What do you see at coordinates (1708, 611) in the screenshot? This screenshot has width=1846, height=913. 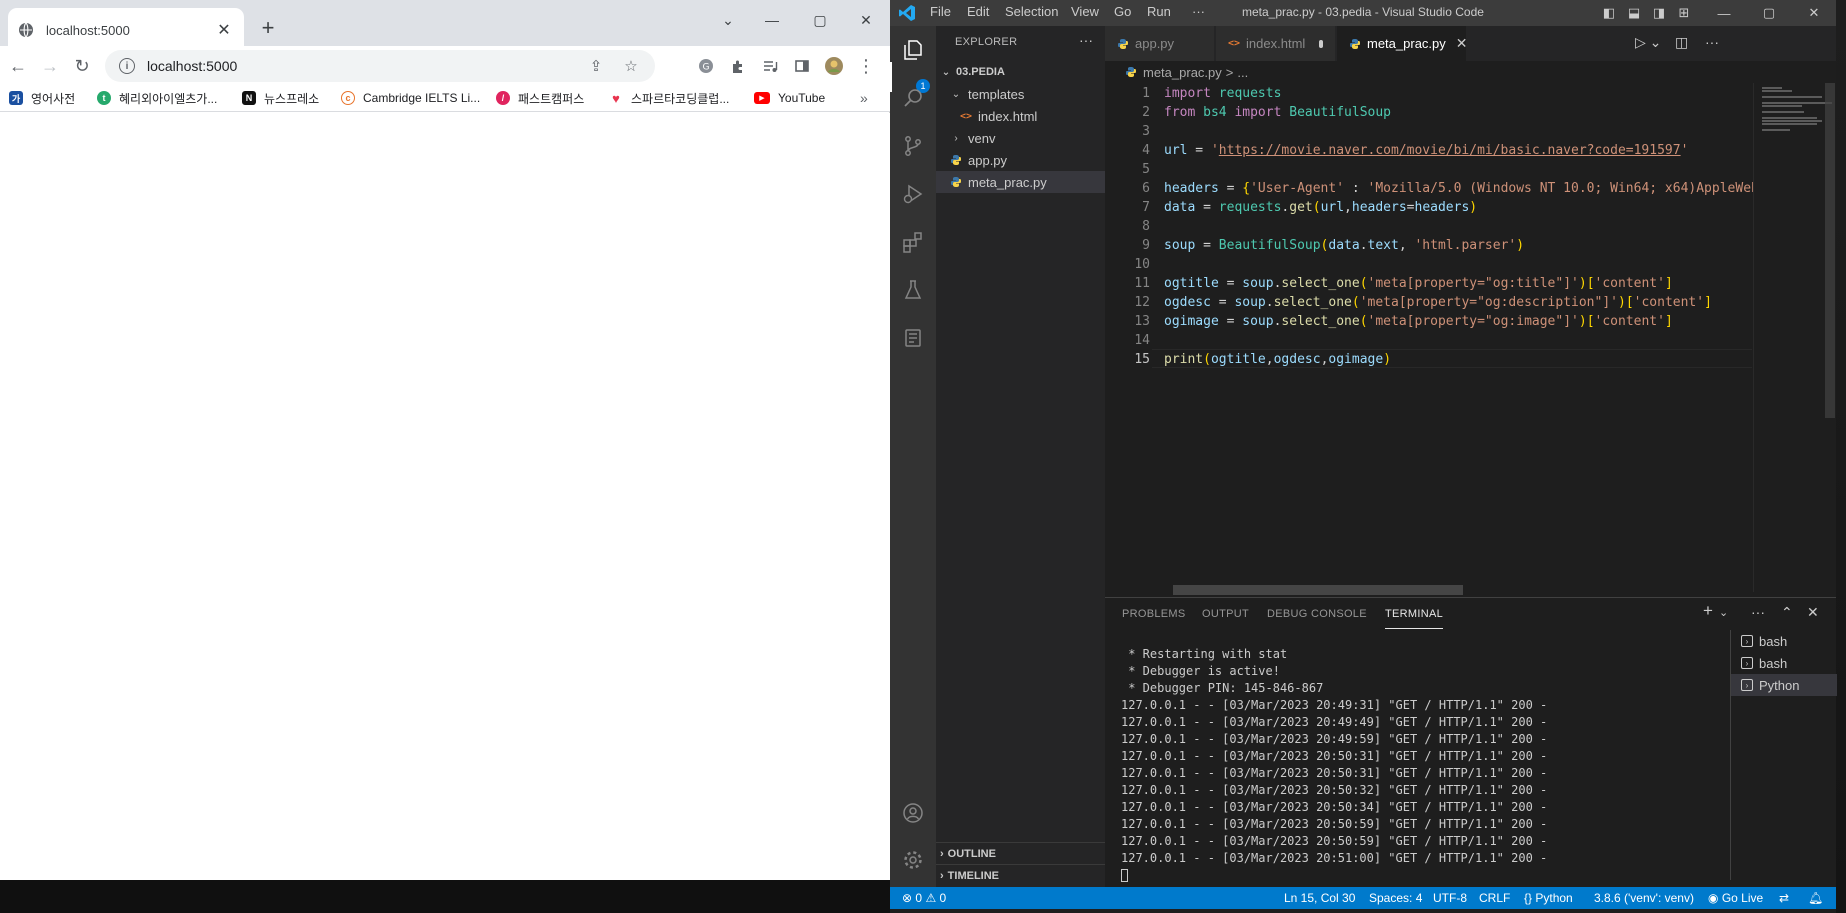 I see `new-terminal-icon: +` at bounding box center [1708, 611].